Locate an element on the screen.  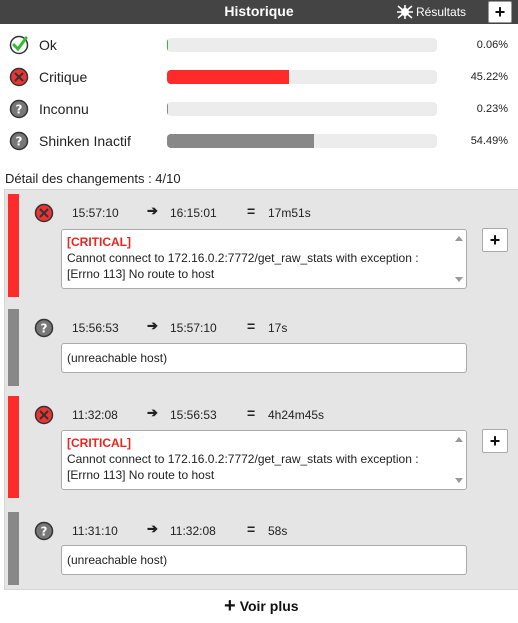
stat-row-ok: Ok 0.06% is located at coordinates (259, 46).